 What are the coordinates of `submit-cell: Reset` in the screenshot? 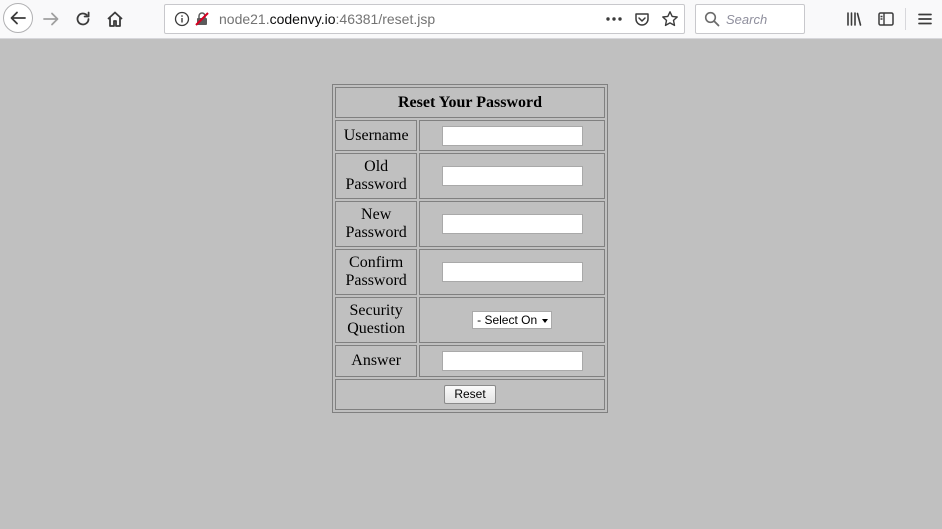 It's located at (470, 394).